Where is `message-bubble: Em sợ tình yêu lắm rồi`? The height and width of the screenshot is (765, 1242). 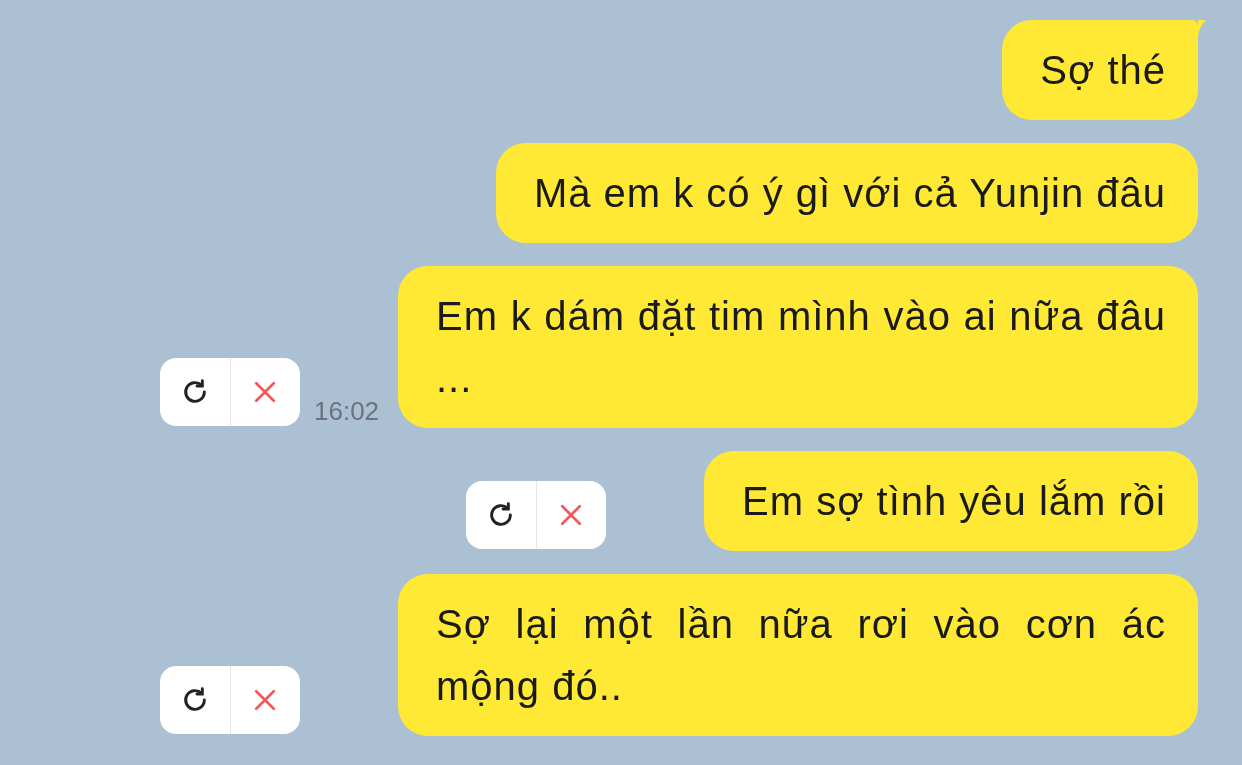
message-bubble: Em sợ tình yêu lắm rồi is located at coordinates (951, 501).